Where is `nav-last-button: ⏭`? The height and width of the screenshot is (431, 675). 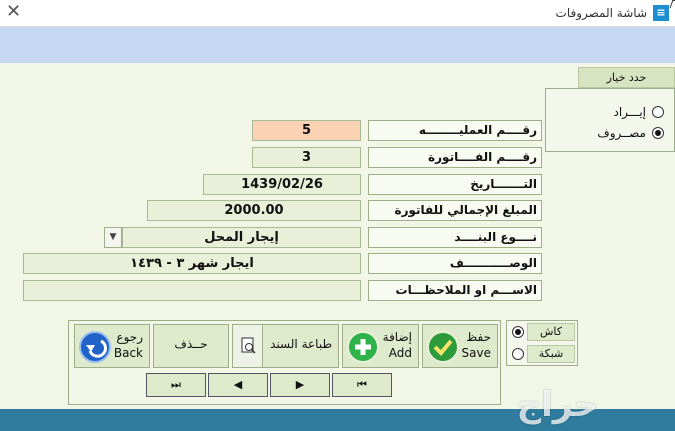
nav-last-button: ⏭ is located at coordinates (176, 385).